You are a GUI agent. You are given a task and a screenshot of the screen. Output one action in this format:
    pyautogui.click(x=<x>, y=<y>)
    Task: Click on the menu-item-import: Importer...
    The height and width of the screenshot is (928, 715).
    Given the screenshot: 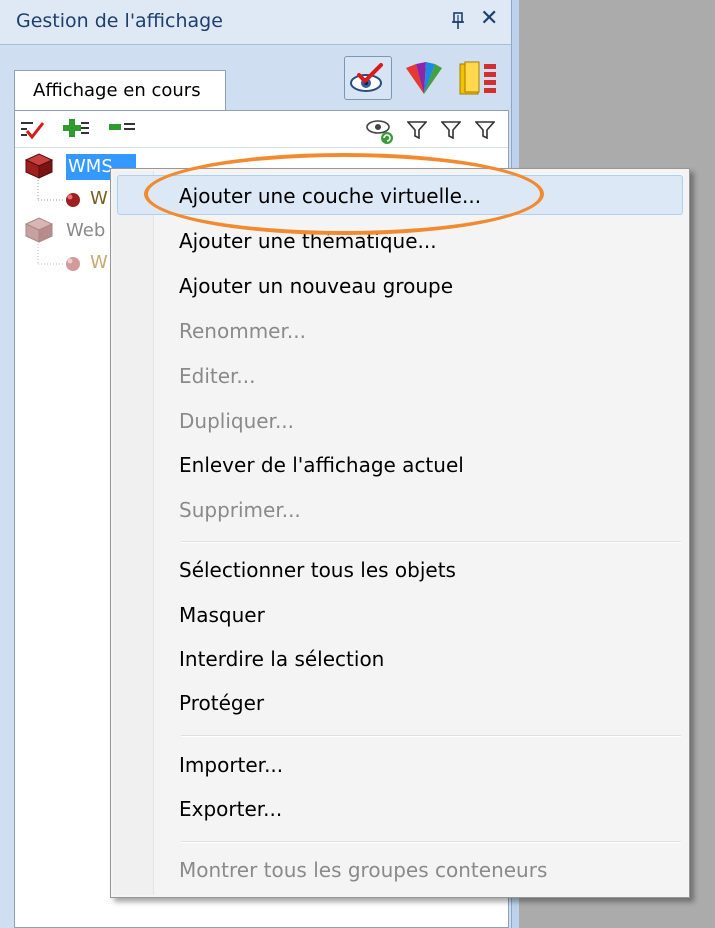 What is the action you would take?
    pyautogui.click(x=231, y=765)
    